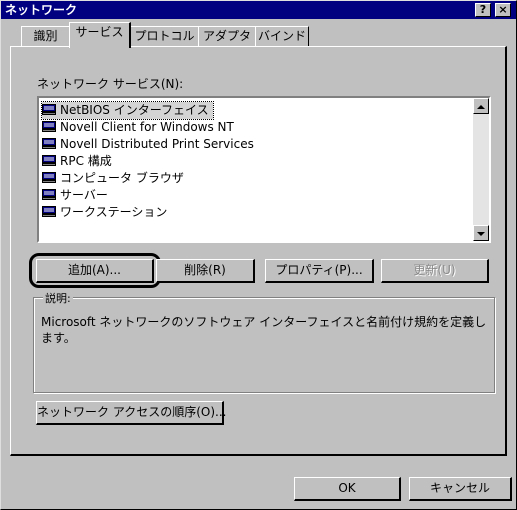  What do you see at coordinates (86, 161) in the screenshot?
I see `list-item-label: RPC 構成` at bounding box center [86, 161].